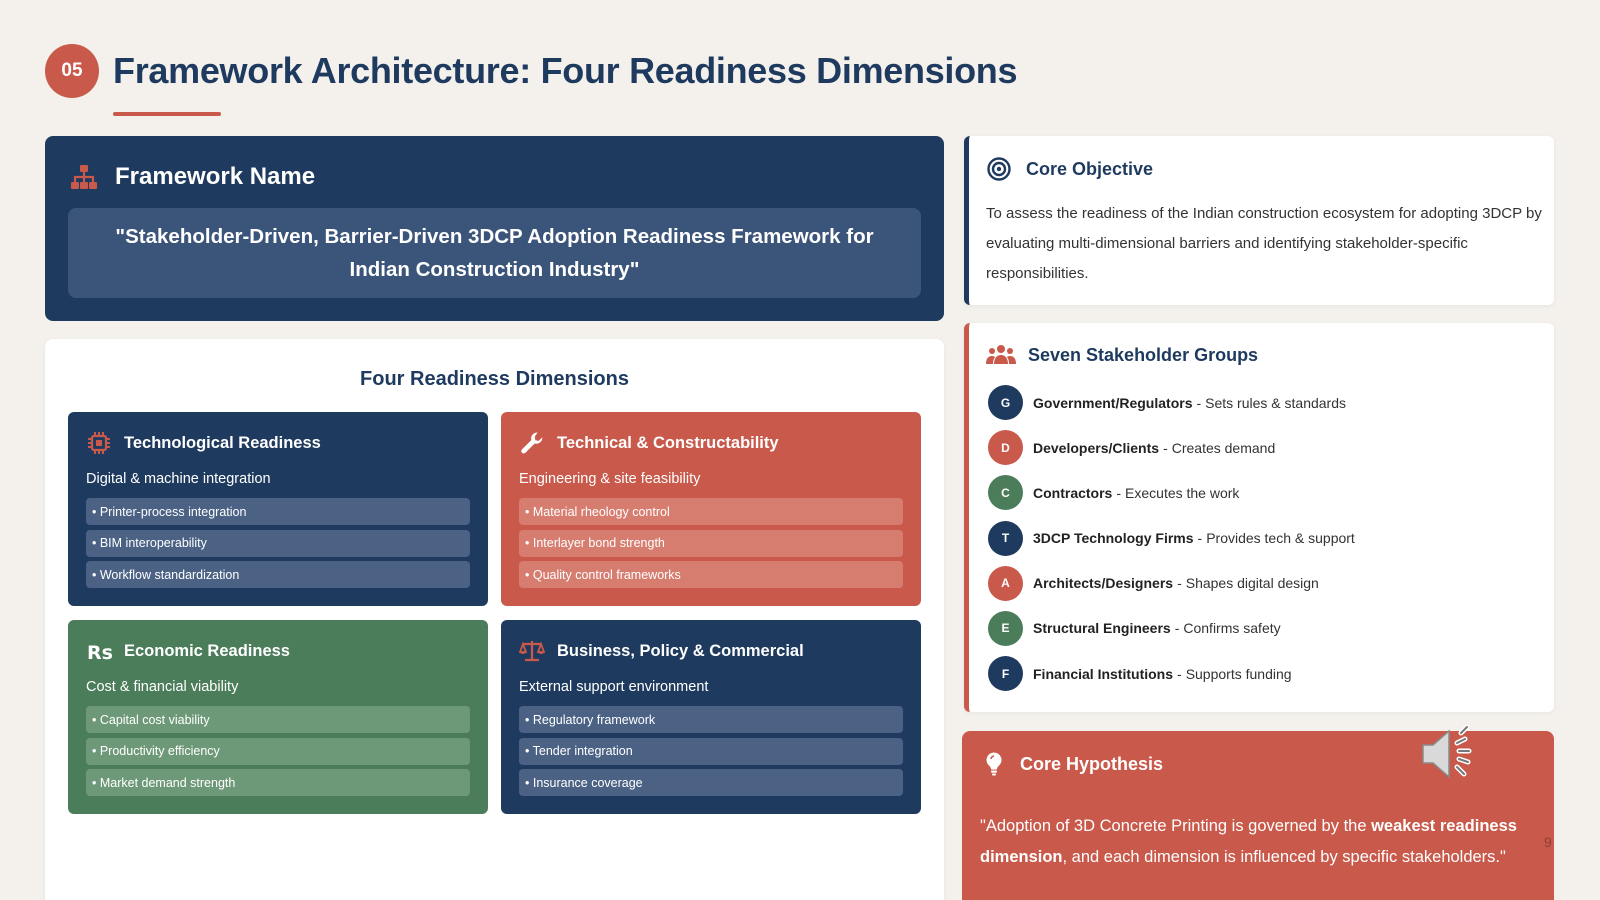 This screenshot has height=900, width=1600. What do you see at coordinates (711, 719) in the screenshot?
I see `dimension-bullet: • Regulatory framework` at bounding box center [711, 719].